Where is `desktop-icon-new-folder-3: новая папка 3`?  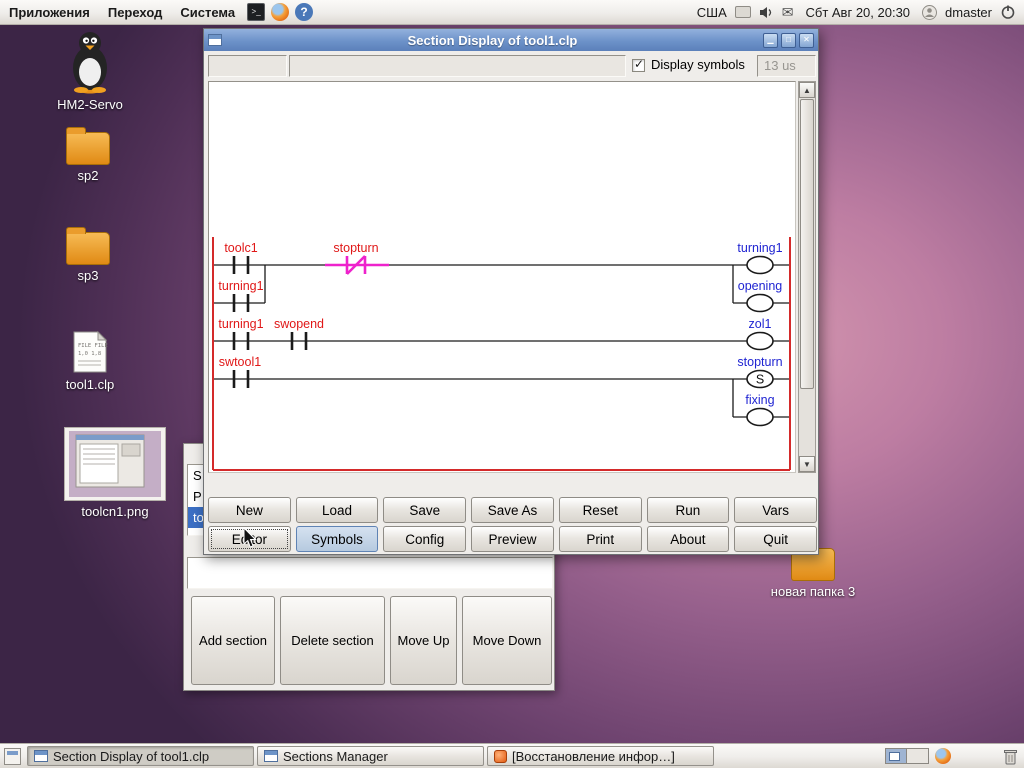 desktop-icon-new-folder-3: новая папка 3 is located at coordinates (813, 571).